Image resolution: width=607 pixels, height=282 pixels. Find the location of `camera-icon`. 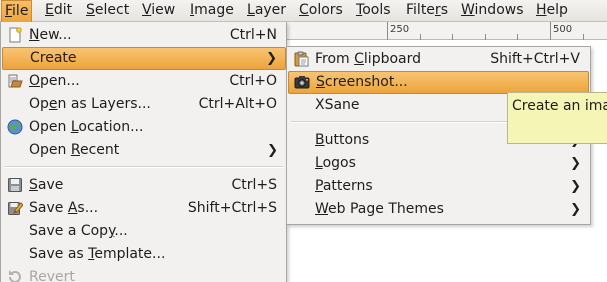

camera-icon is located at coordinates (302, 82).